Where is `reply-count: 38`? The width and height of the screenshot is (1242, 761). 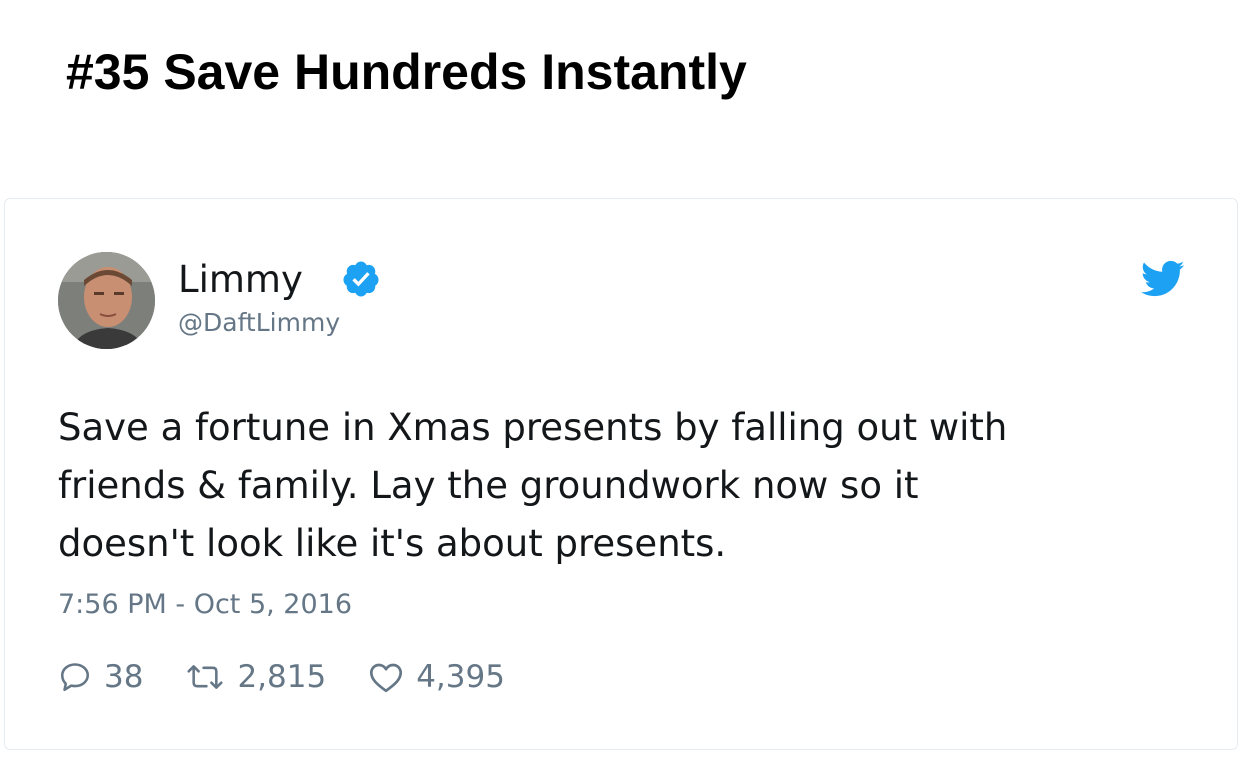 reply-count: 38 is located at coordinates (124, 677).